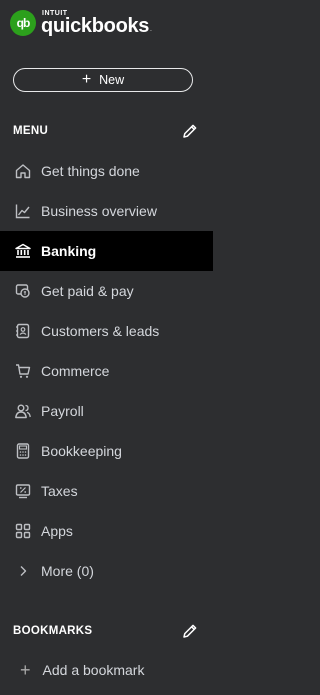 Image resolution: width=320 pixels, height=695 pixels. I want to click on calculator-icon, so click(23, 451).